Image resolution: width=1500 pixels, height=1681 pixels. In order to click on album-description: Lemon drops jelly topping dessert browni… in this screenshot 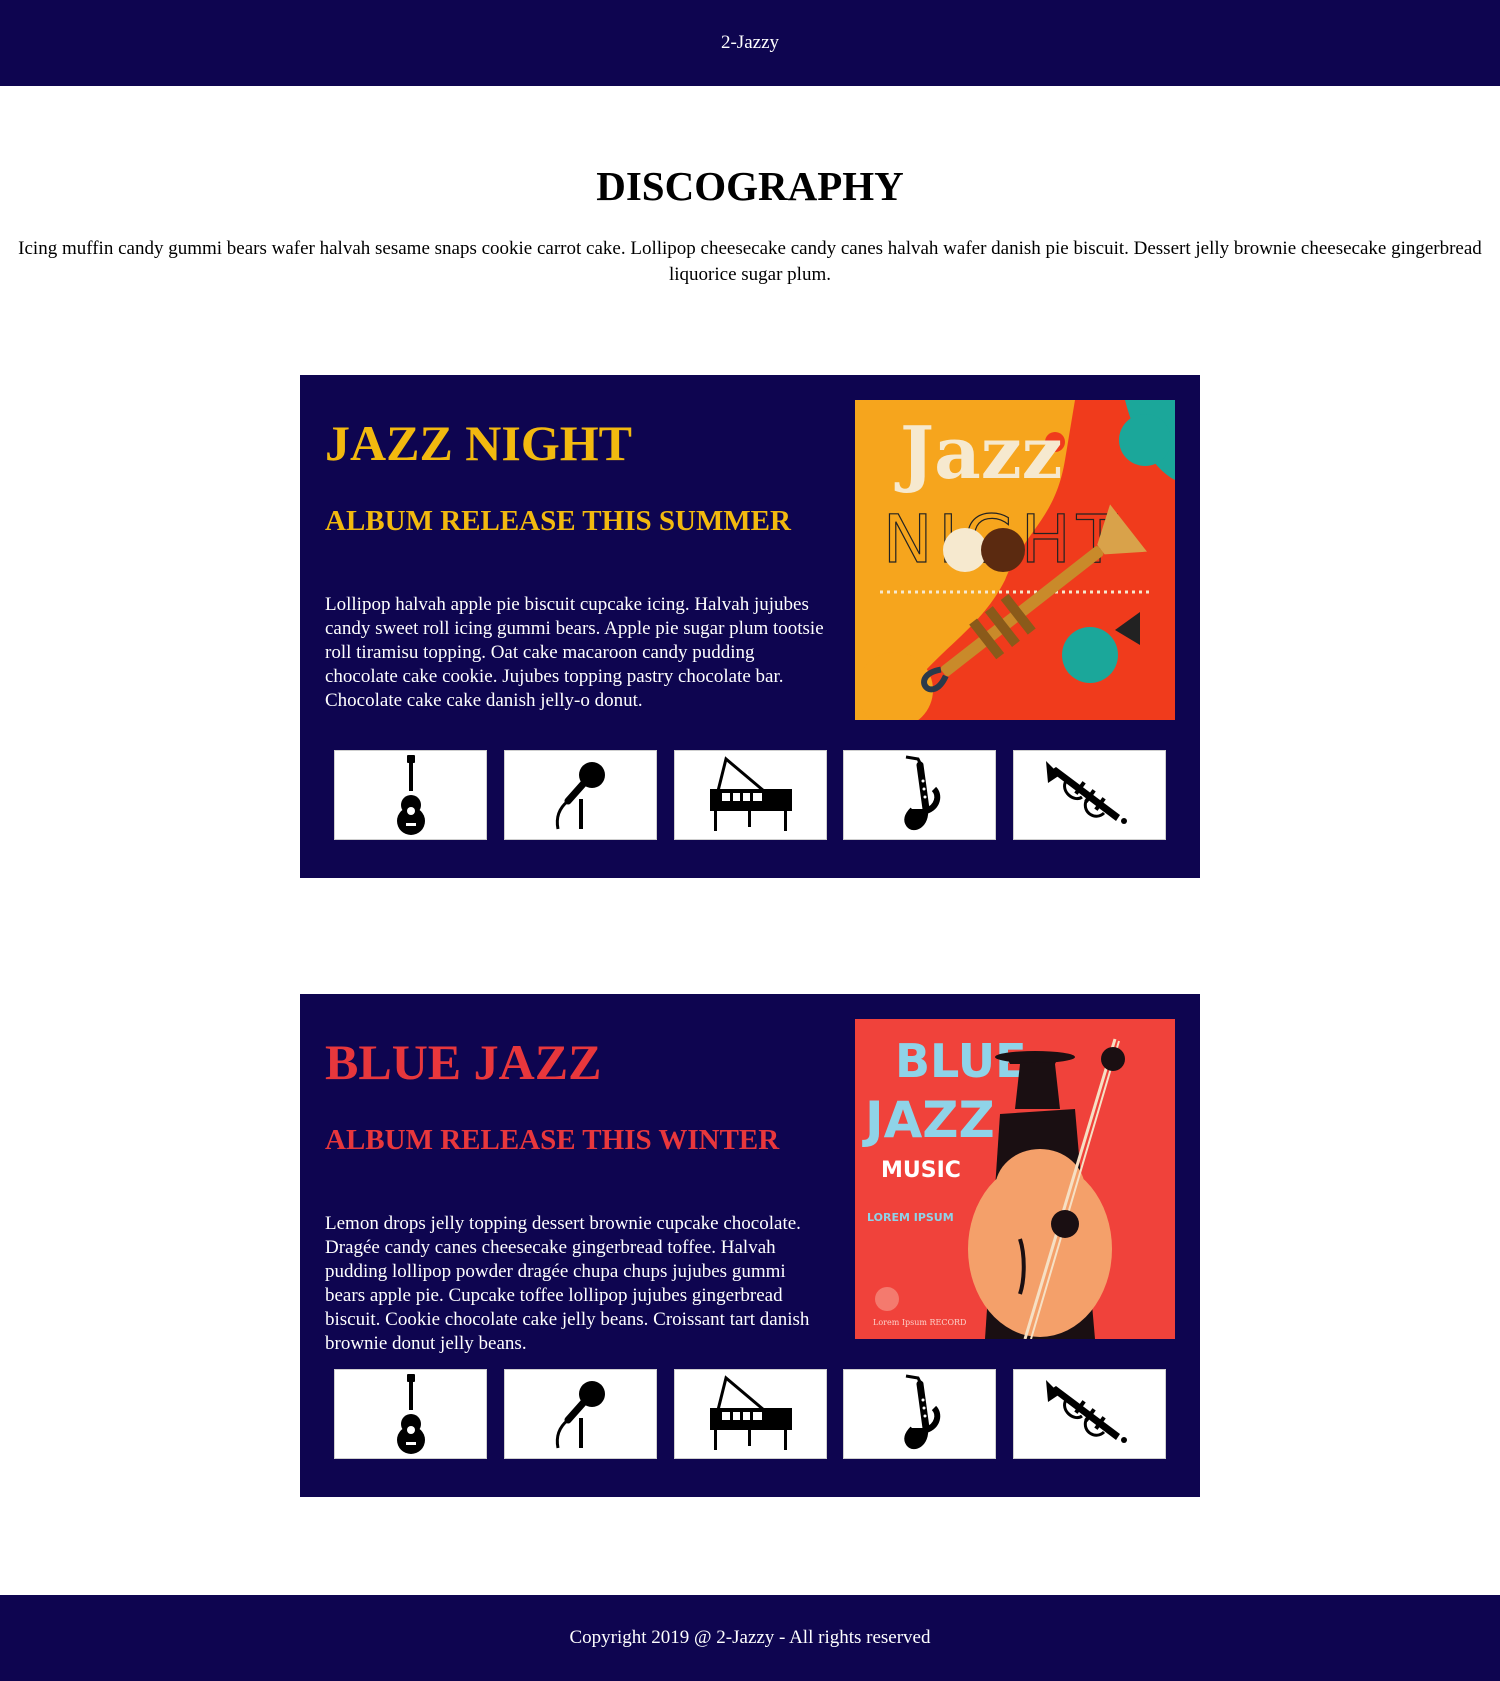, I will do `click(567, 1283)`.